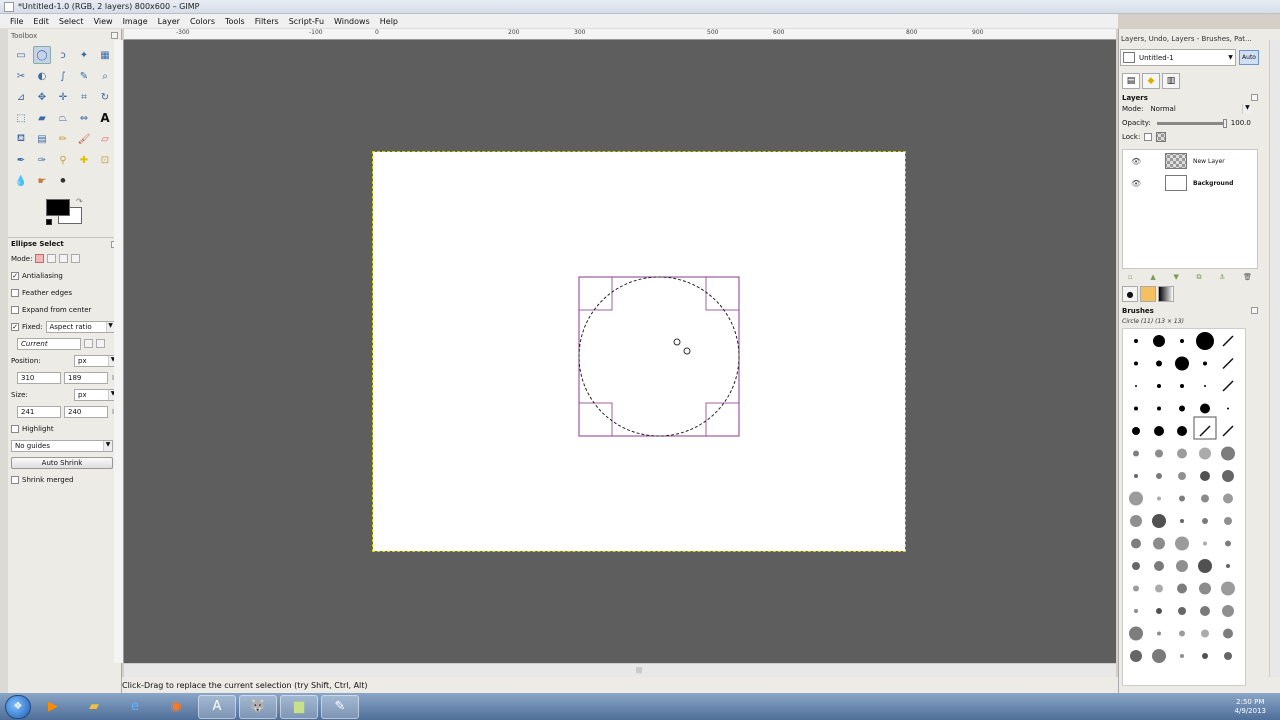 The width and height of the screenshot is (1280, 720). Describe the element at coordinates (21, 139) in the screenshot. I see `bucket-fill-icon: ⛾` at that location.